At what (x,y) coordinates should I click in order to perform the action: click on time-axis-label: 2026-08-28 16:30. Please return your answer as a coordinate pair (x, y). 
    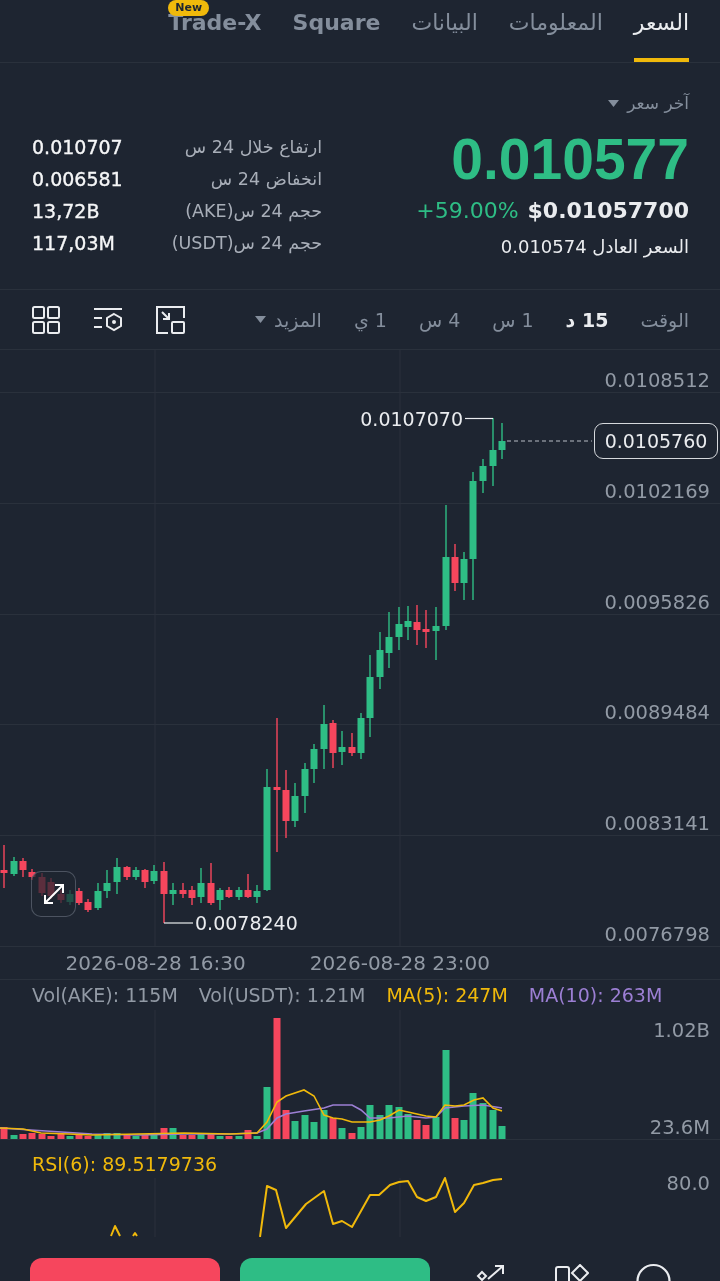
    Looking at the image, I should click on (155, 963).